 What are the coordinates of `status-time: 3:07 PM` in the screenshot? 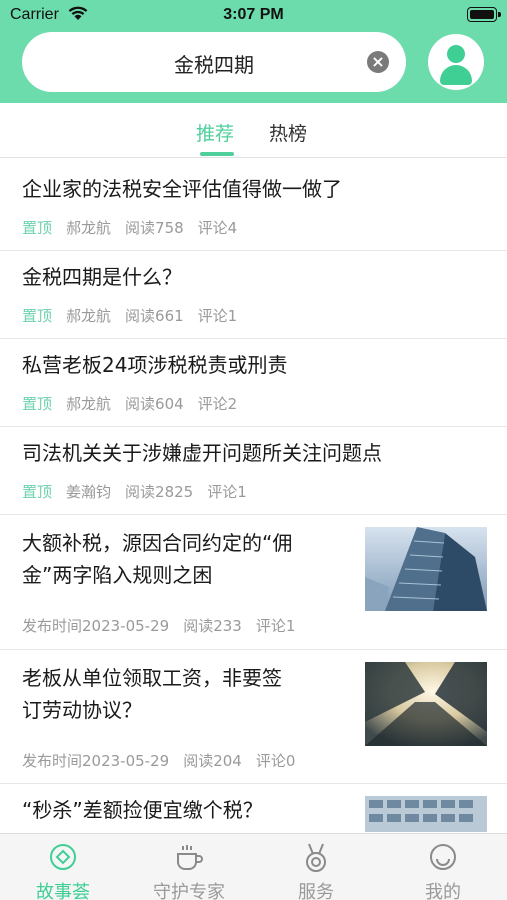 It's located at (253, 14).